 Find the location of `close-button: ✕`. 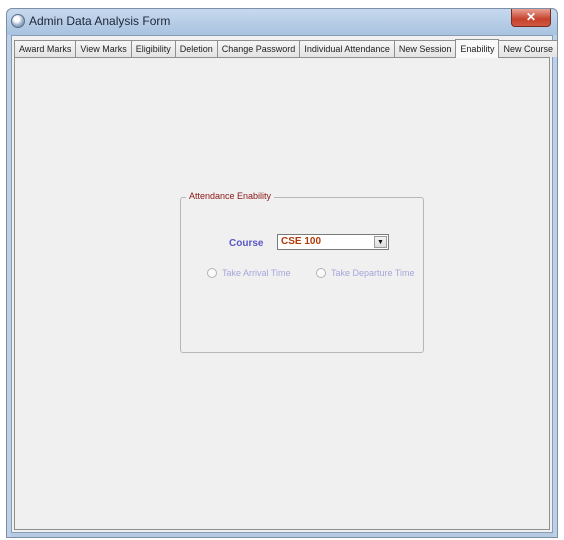

close-button: ✕ is located at coordinates (531, 18).